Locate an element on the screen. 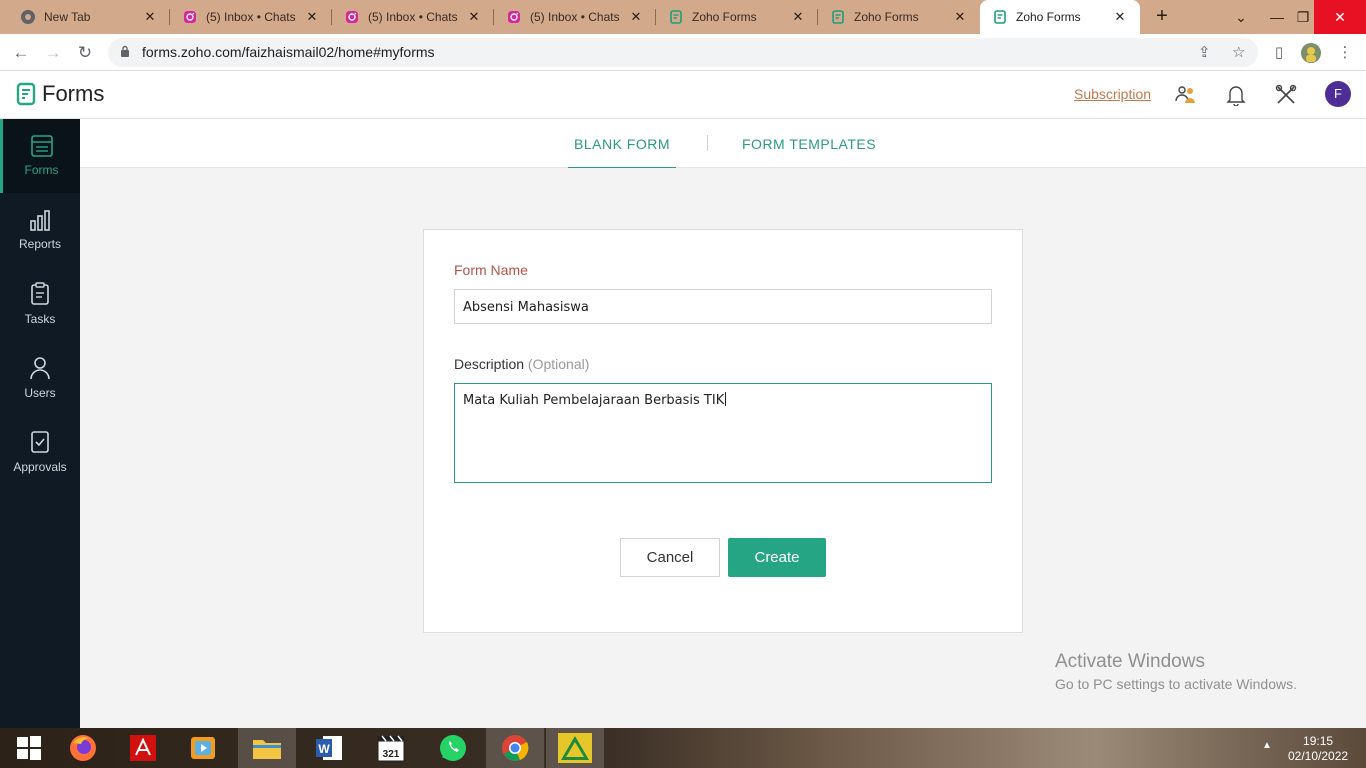 The image size is (1366, 768). svg-text: 321 is located at coordinates (391, 754).